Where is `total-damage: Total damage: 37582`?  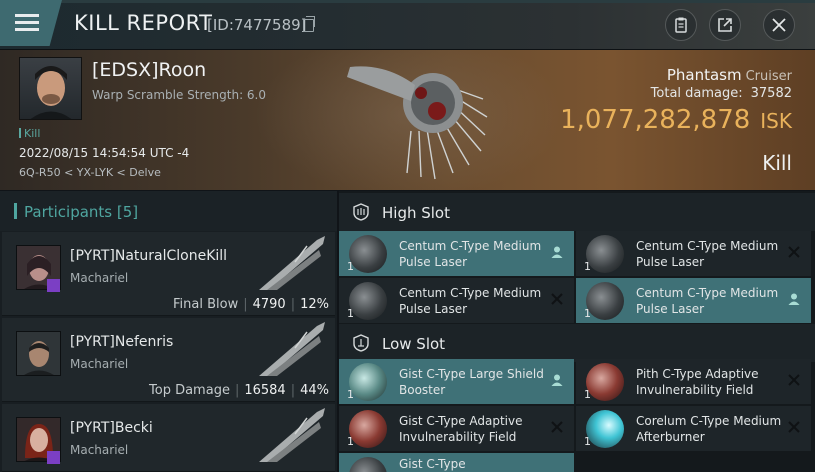 total-damage: Total damage: 37582 is located at coordinates (721, 93).